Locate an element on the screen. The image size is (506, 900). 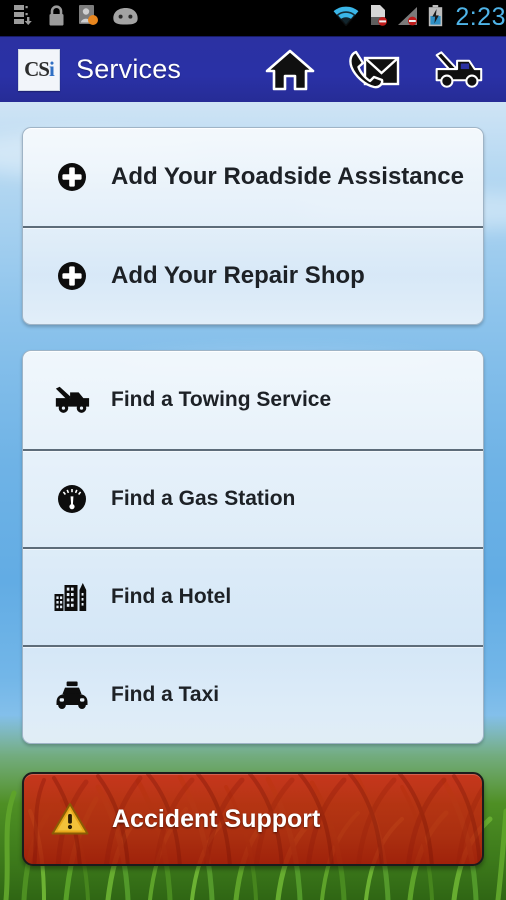
warning-triangle-icon is located at coordinates (70, 819).